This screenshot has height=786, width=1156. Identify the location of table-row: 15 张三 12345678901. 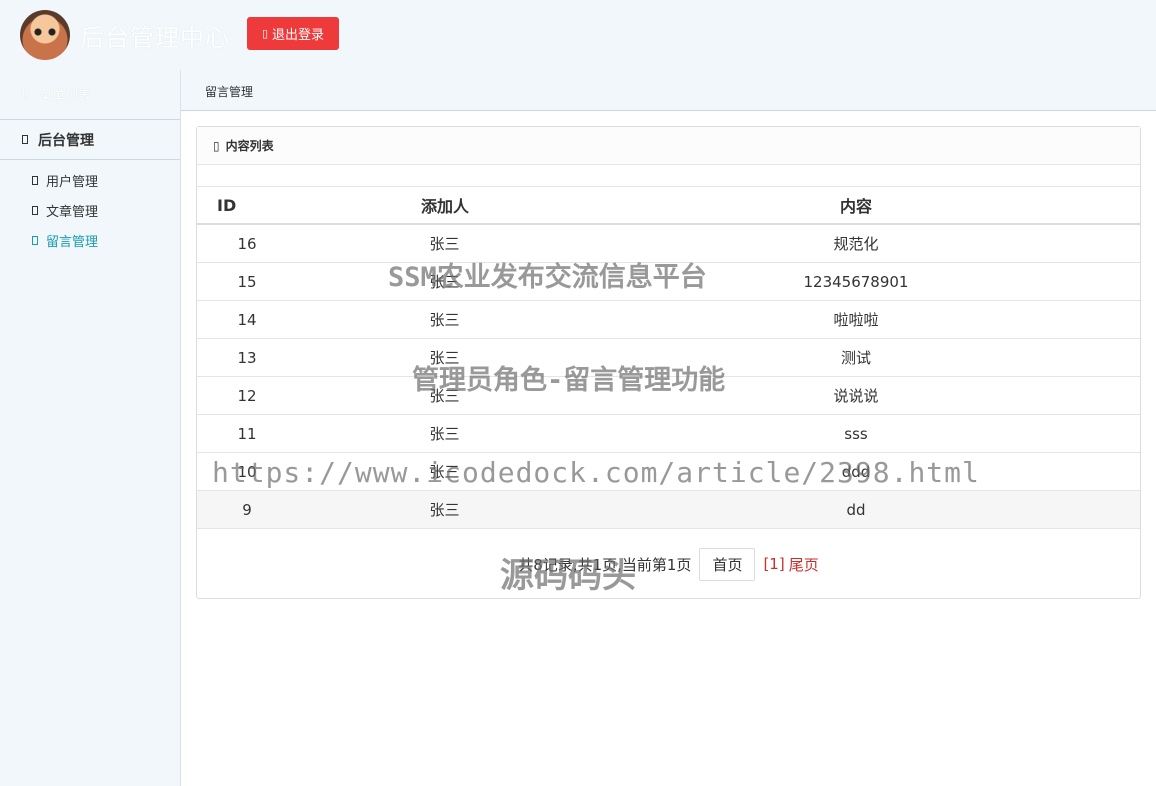
(668, 282).